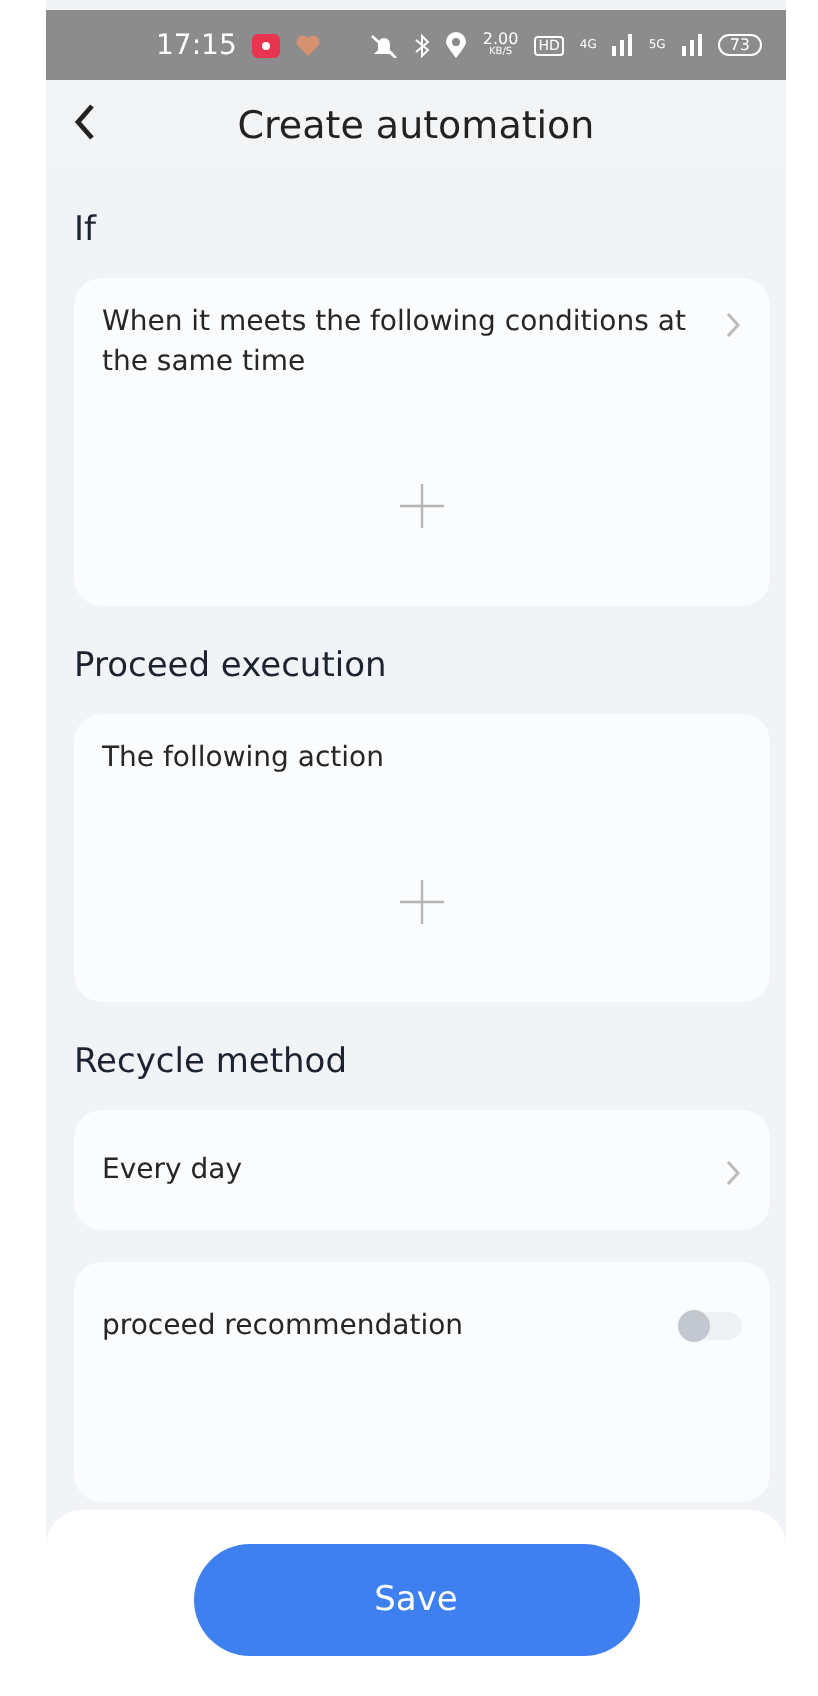  What do you see at coordinates (172, 1170) in the screenshot?
I see `repeat-option: Every day` at bounding box center [172, 1170].